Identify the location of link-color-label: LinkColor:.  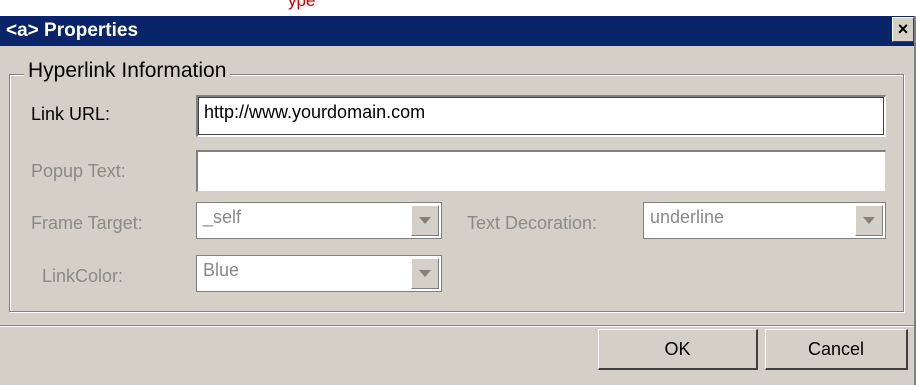
(83, 276).